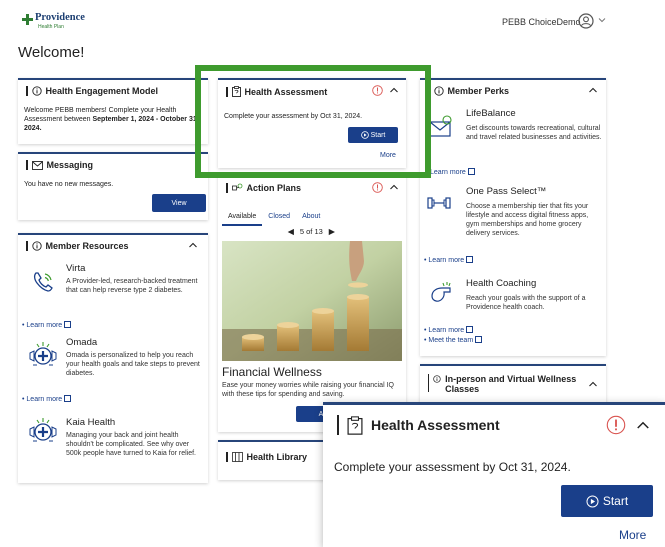 This screenshot has width=665, height=547. I want to click on action-plans-title: Action Plans, so click(274, 188).